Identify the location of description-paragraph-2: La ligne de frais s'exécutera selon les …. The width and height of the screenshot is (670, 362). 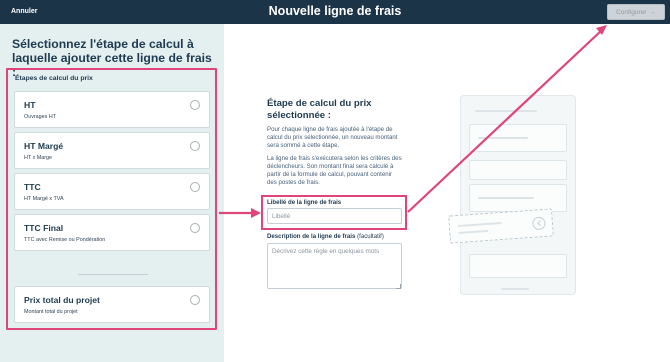
(334, 171).